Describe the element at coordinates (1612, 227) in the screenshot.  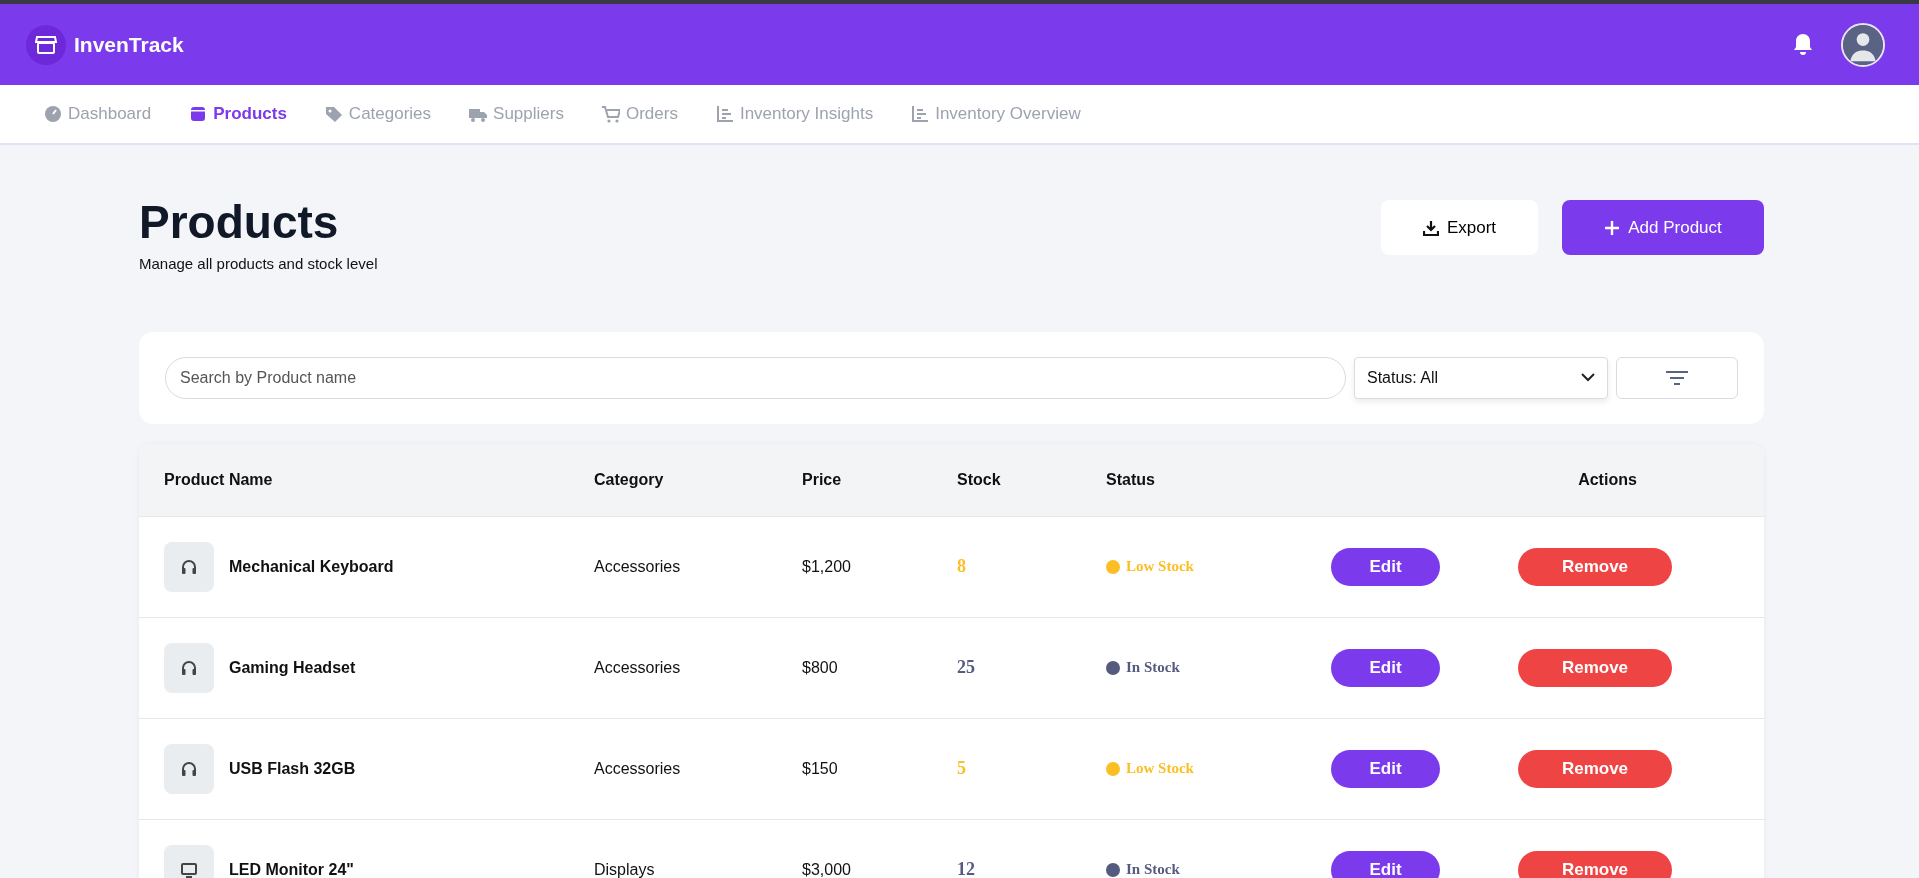
I see `plus-icon` at that location.